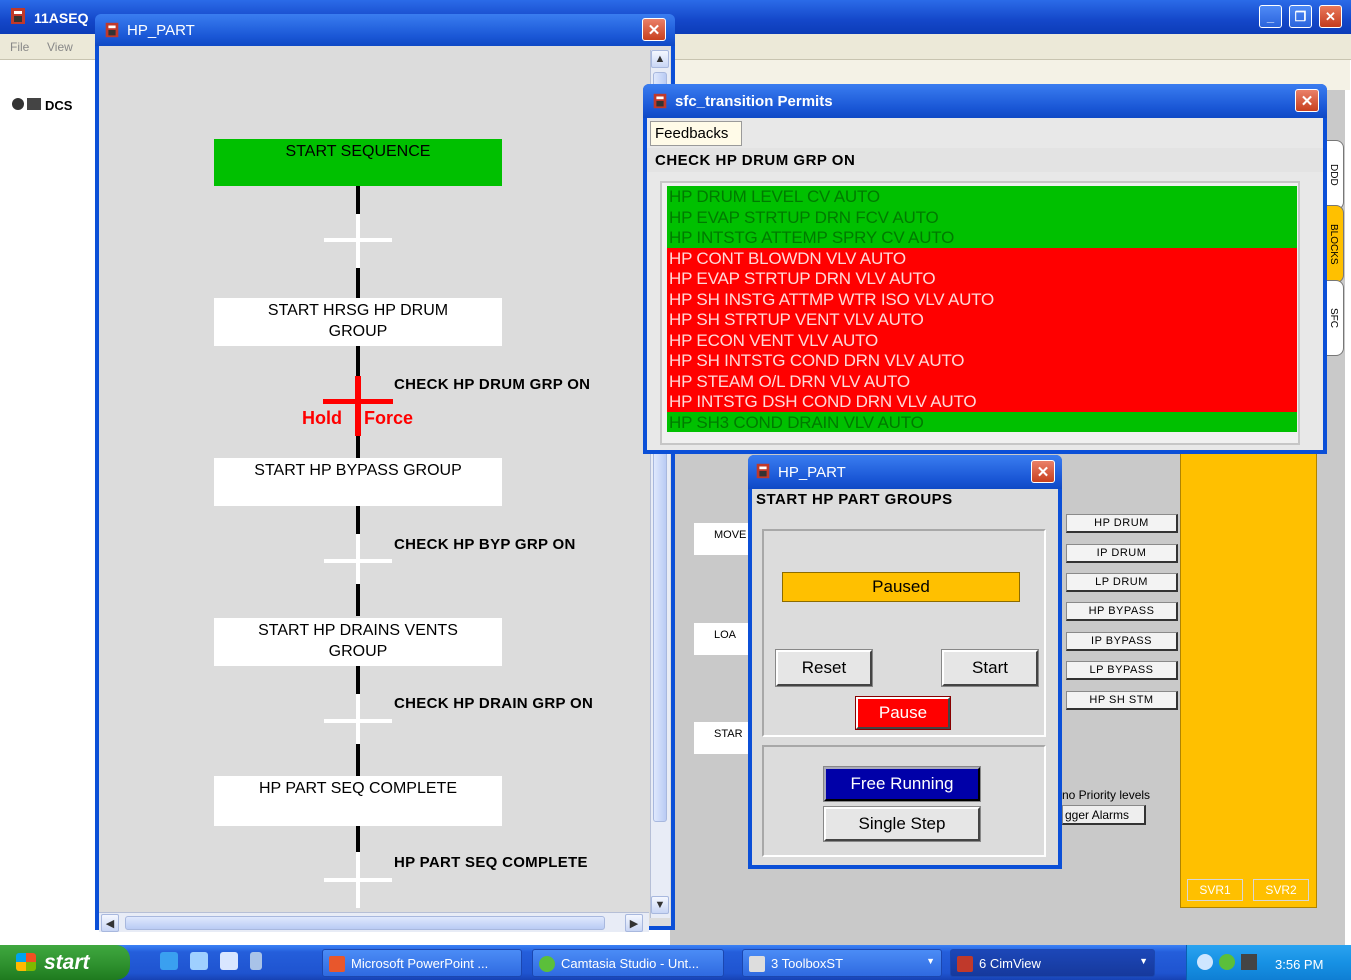 This screenshot has width=1351, height=980. What do you see at coordinates (982, 380) in the screenshot?
I see `permit-row: HP STEAM O/L DRN VLV AUTO` at bounding box center [982, 380].